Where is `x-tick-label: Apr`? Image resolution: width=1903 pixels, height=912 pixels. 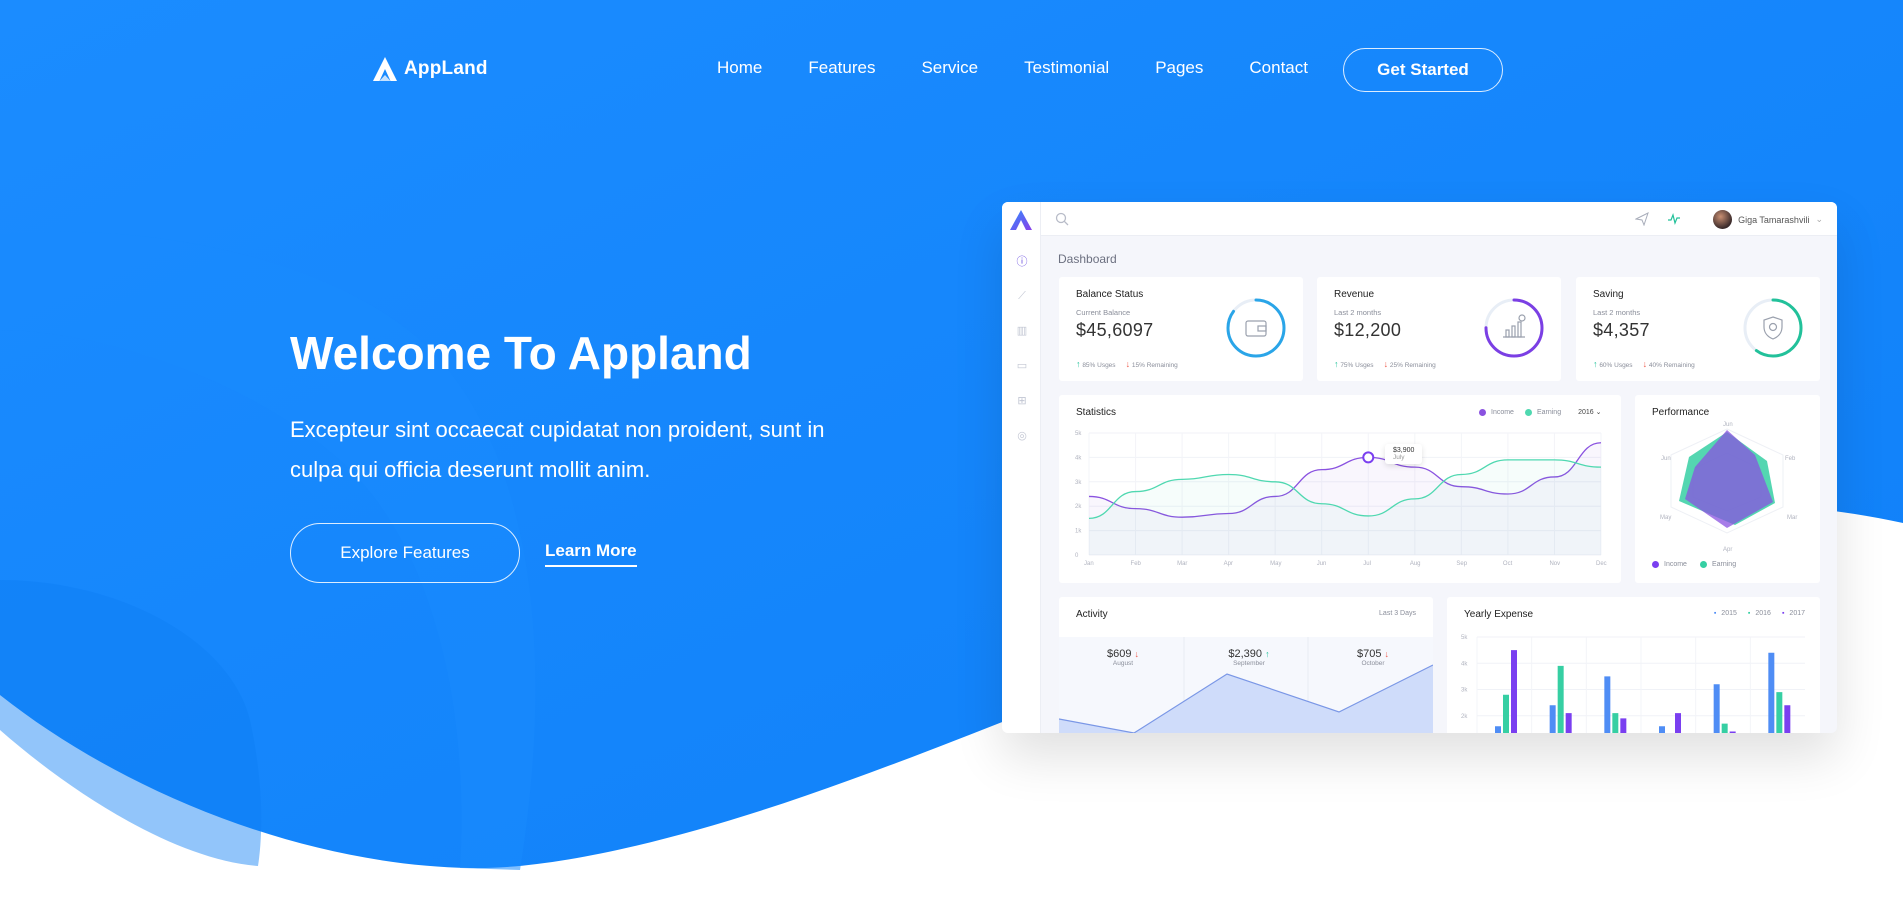
x-tick-label: Apr is located at coordinates (1228, 564).